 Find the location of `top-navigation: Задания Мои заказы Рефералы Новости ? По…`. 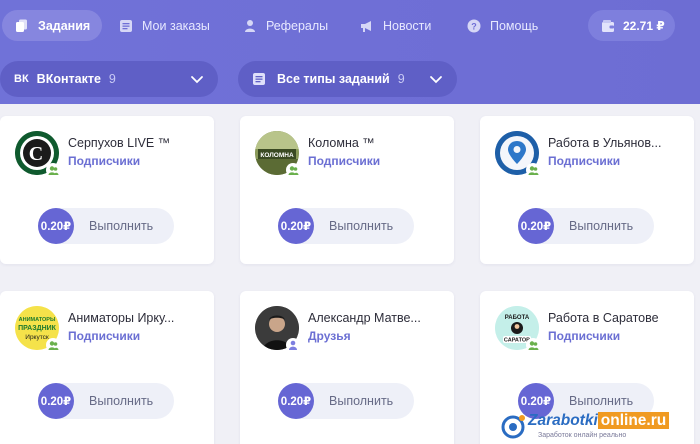

top-navigation: Задания Мои заказы Рефералы Новости ? По… is located at coordinates (350, 25).